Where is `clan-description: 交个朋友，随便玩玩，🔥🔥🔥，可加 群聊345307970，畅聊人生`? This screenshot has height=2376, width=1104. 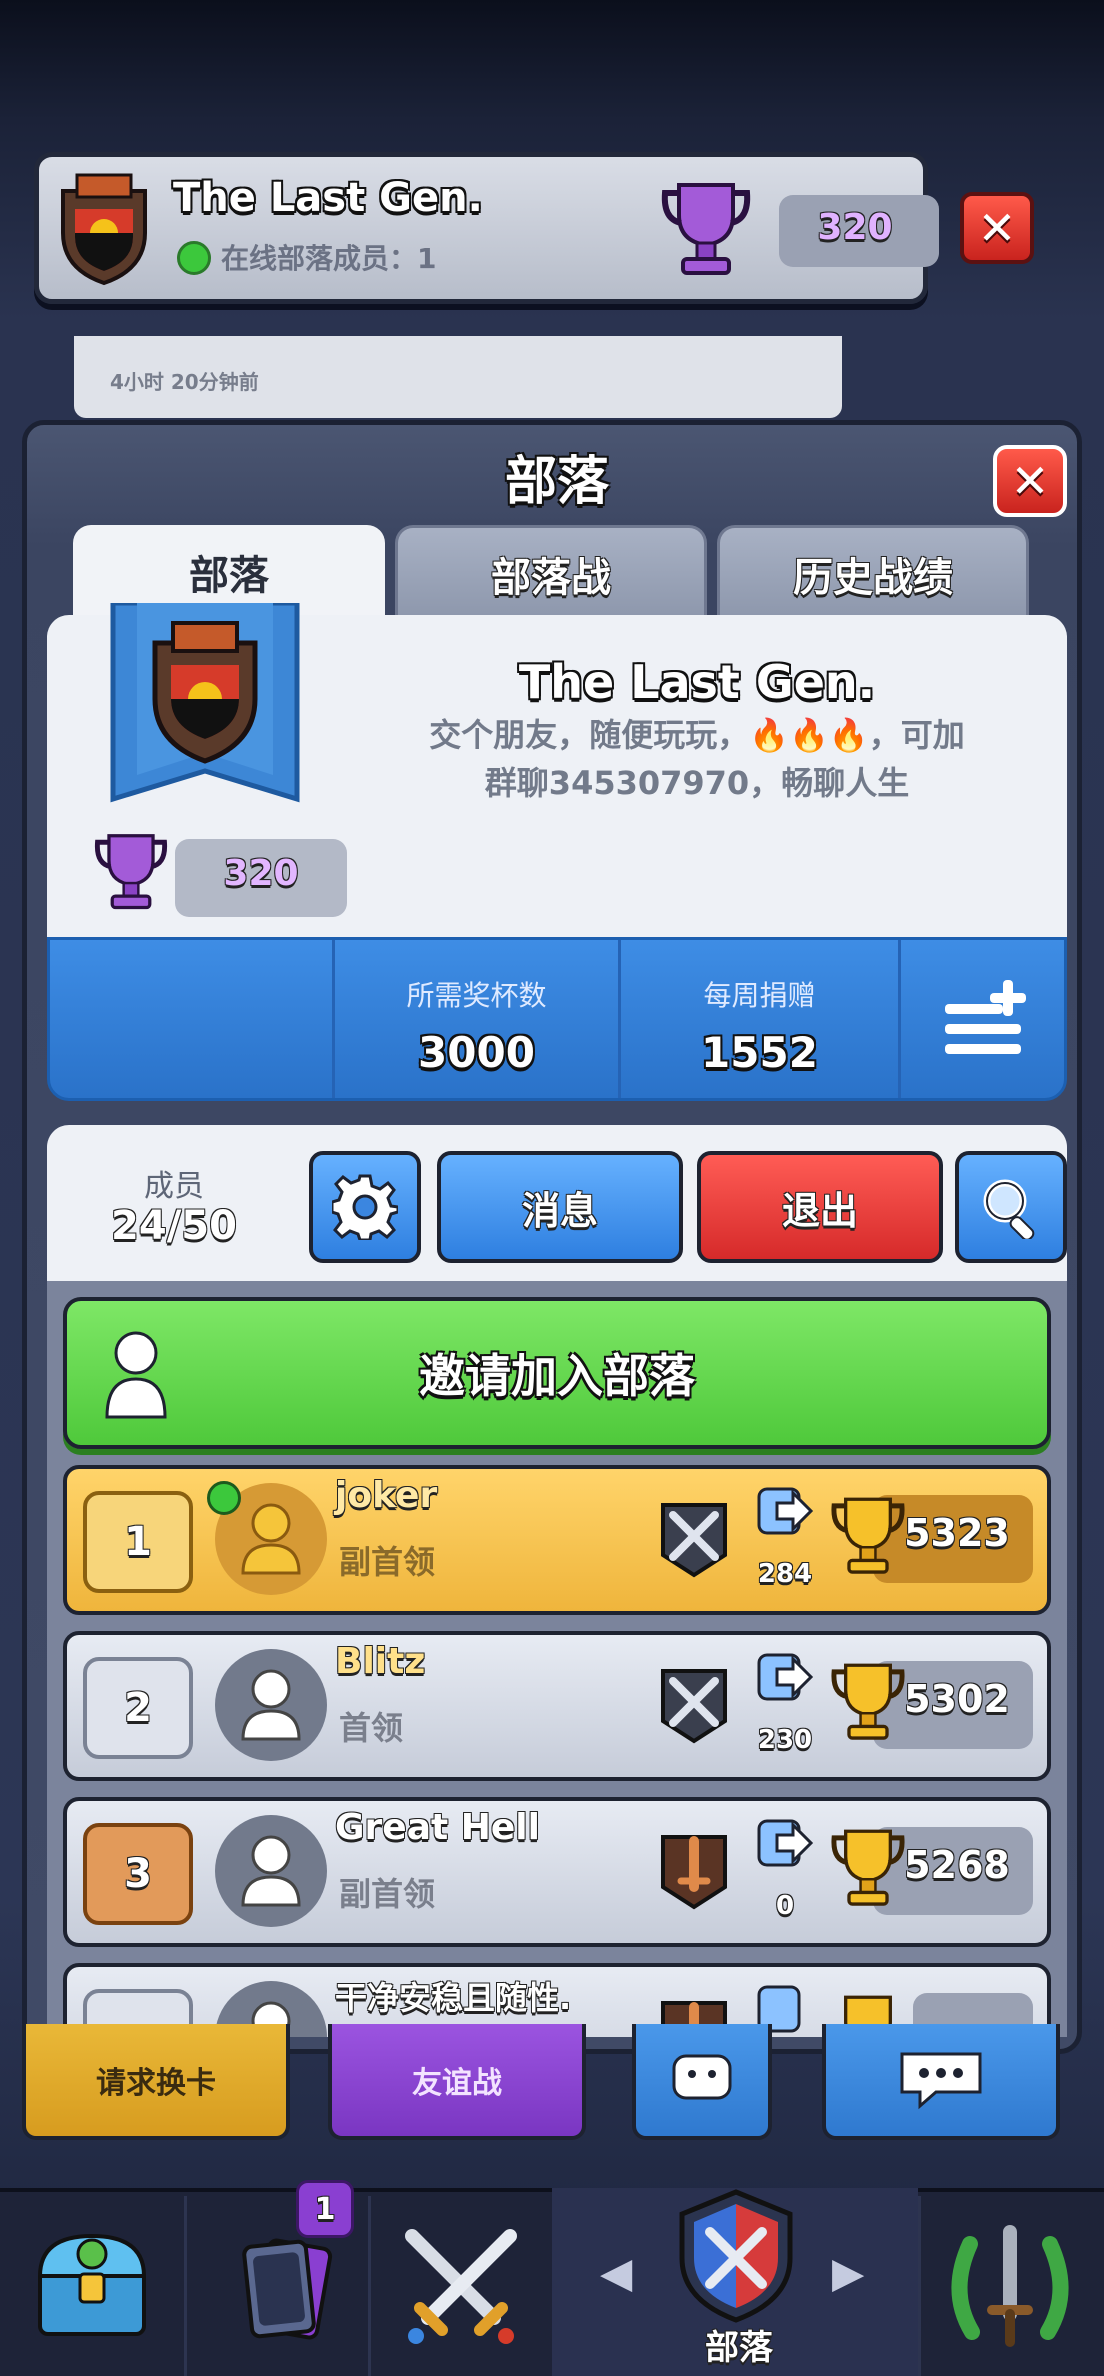
clan-description: 交个朋友，随便玩玩，🔥🔥🔥，可加 群聊345307970，畅聊人生 is located at coordinates (697, 759).